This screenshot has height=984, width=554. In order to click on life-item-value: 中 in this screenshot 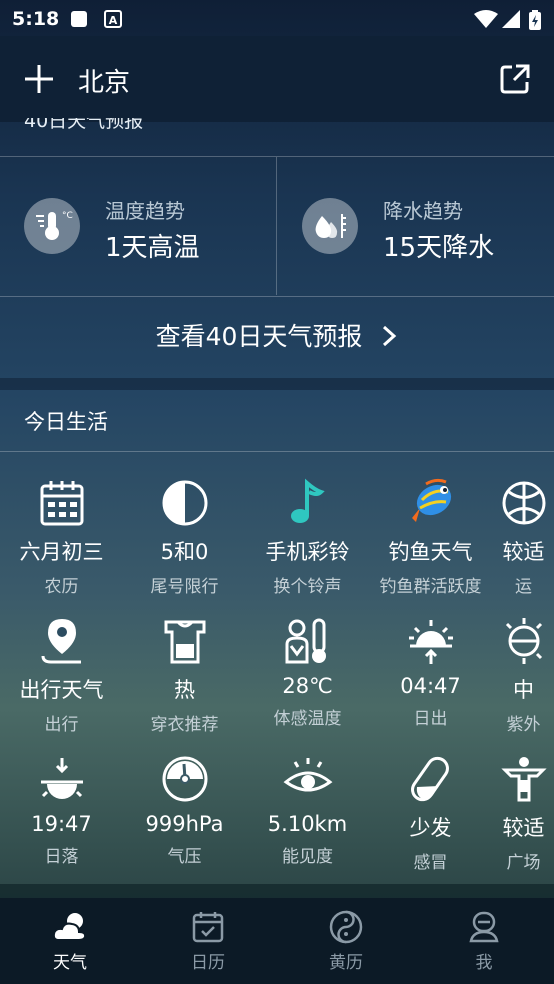, I will do `click(523, 690)`.